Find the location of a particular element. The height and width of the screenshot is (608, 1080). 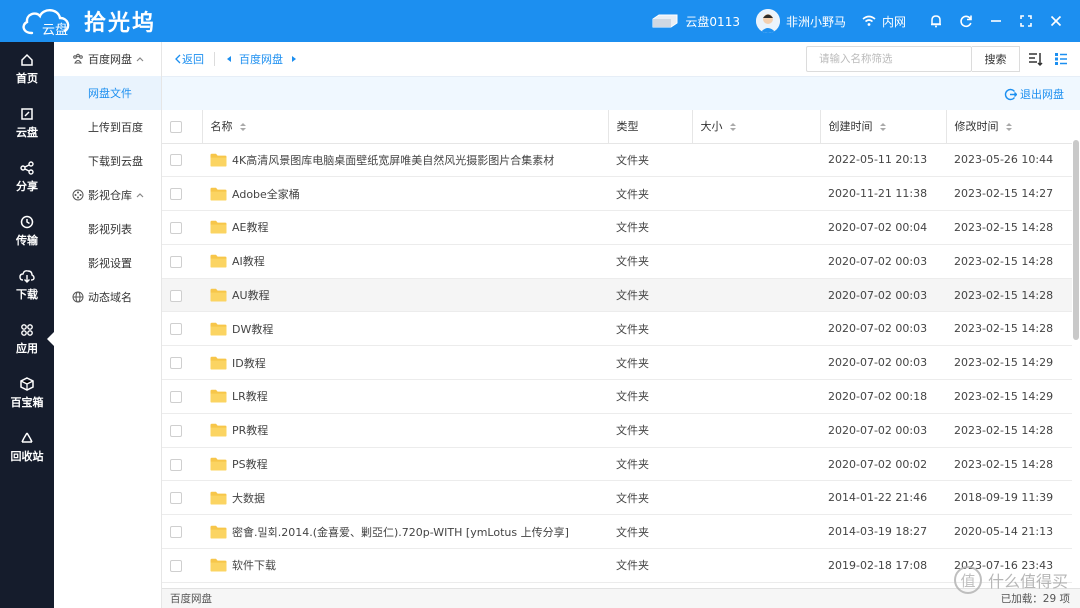

table-row: PS教程 文件夹 2020-07-02 00:02 2023-02-15 14:28 is located at coordinates (617, 464).